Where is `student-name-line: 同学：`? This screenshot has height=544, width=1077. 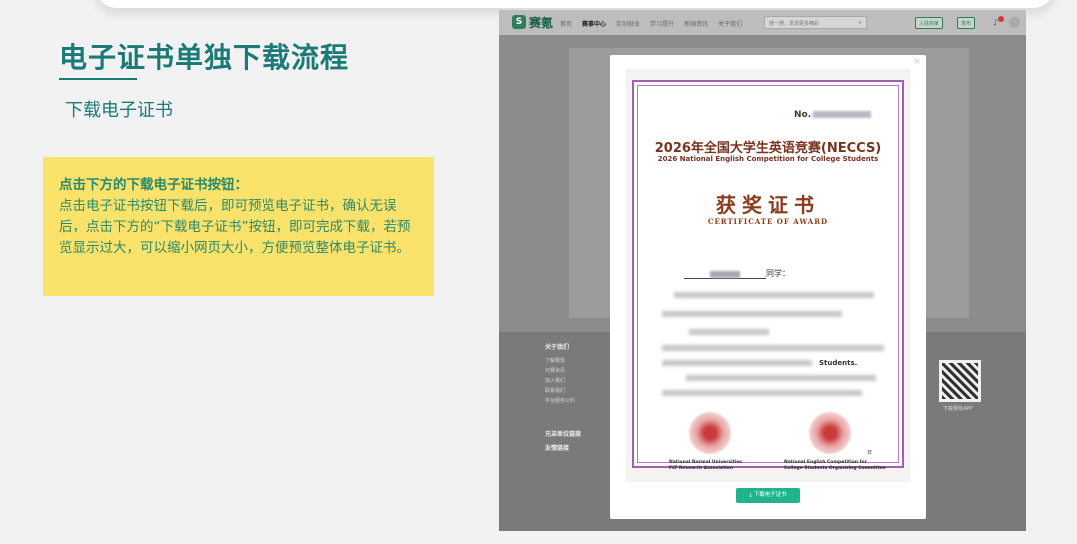 student-name-line: 同学： is located at coordinates (737, 273).